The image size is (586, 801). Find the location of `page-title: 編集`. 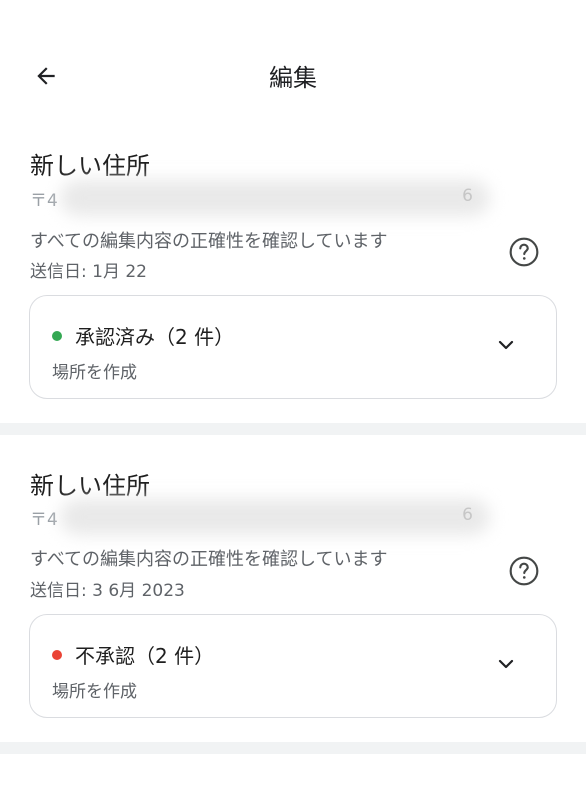

page-title: 編集 is located at coordinates (293, 78).